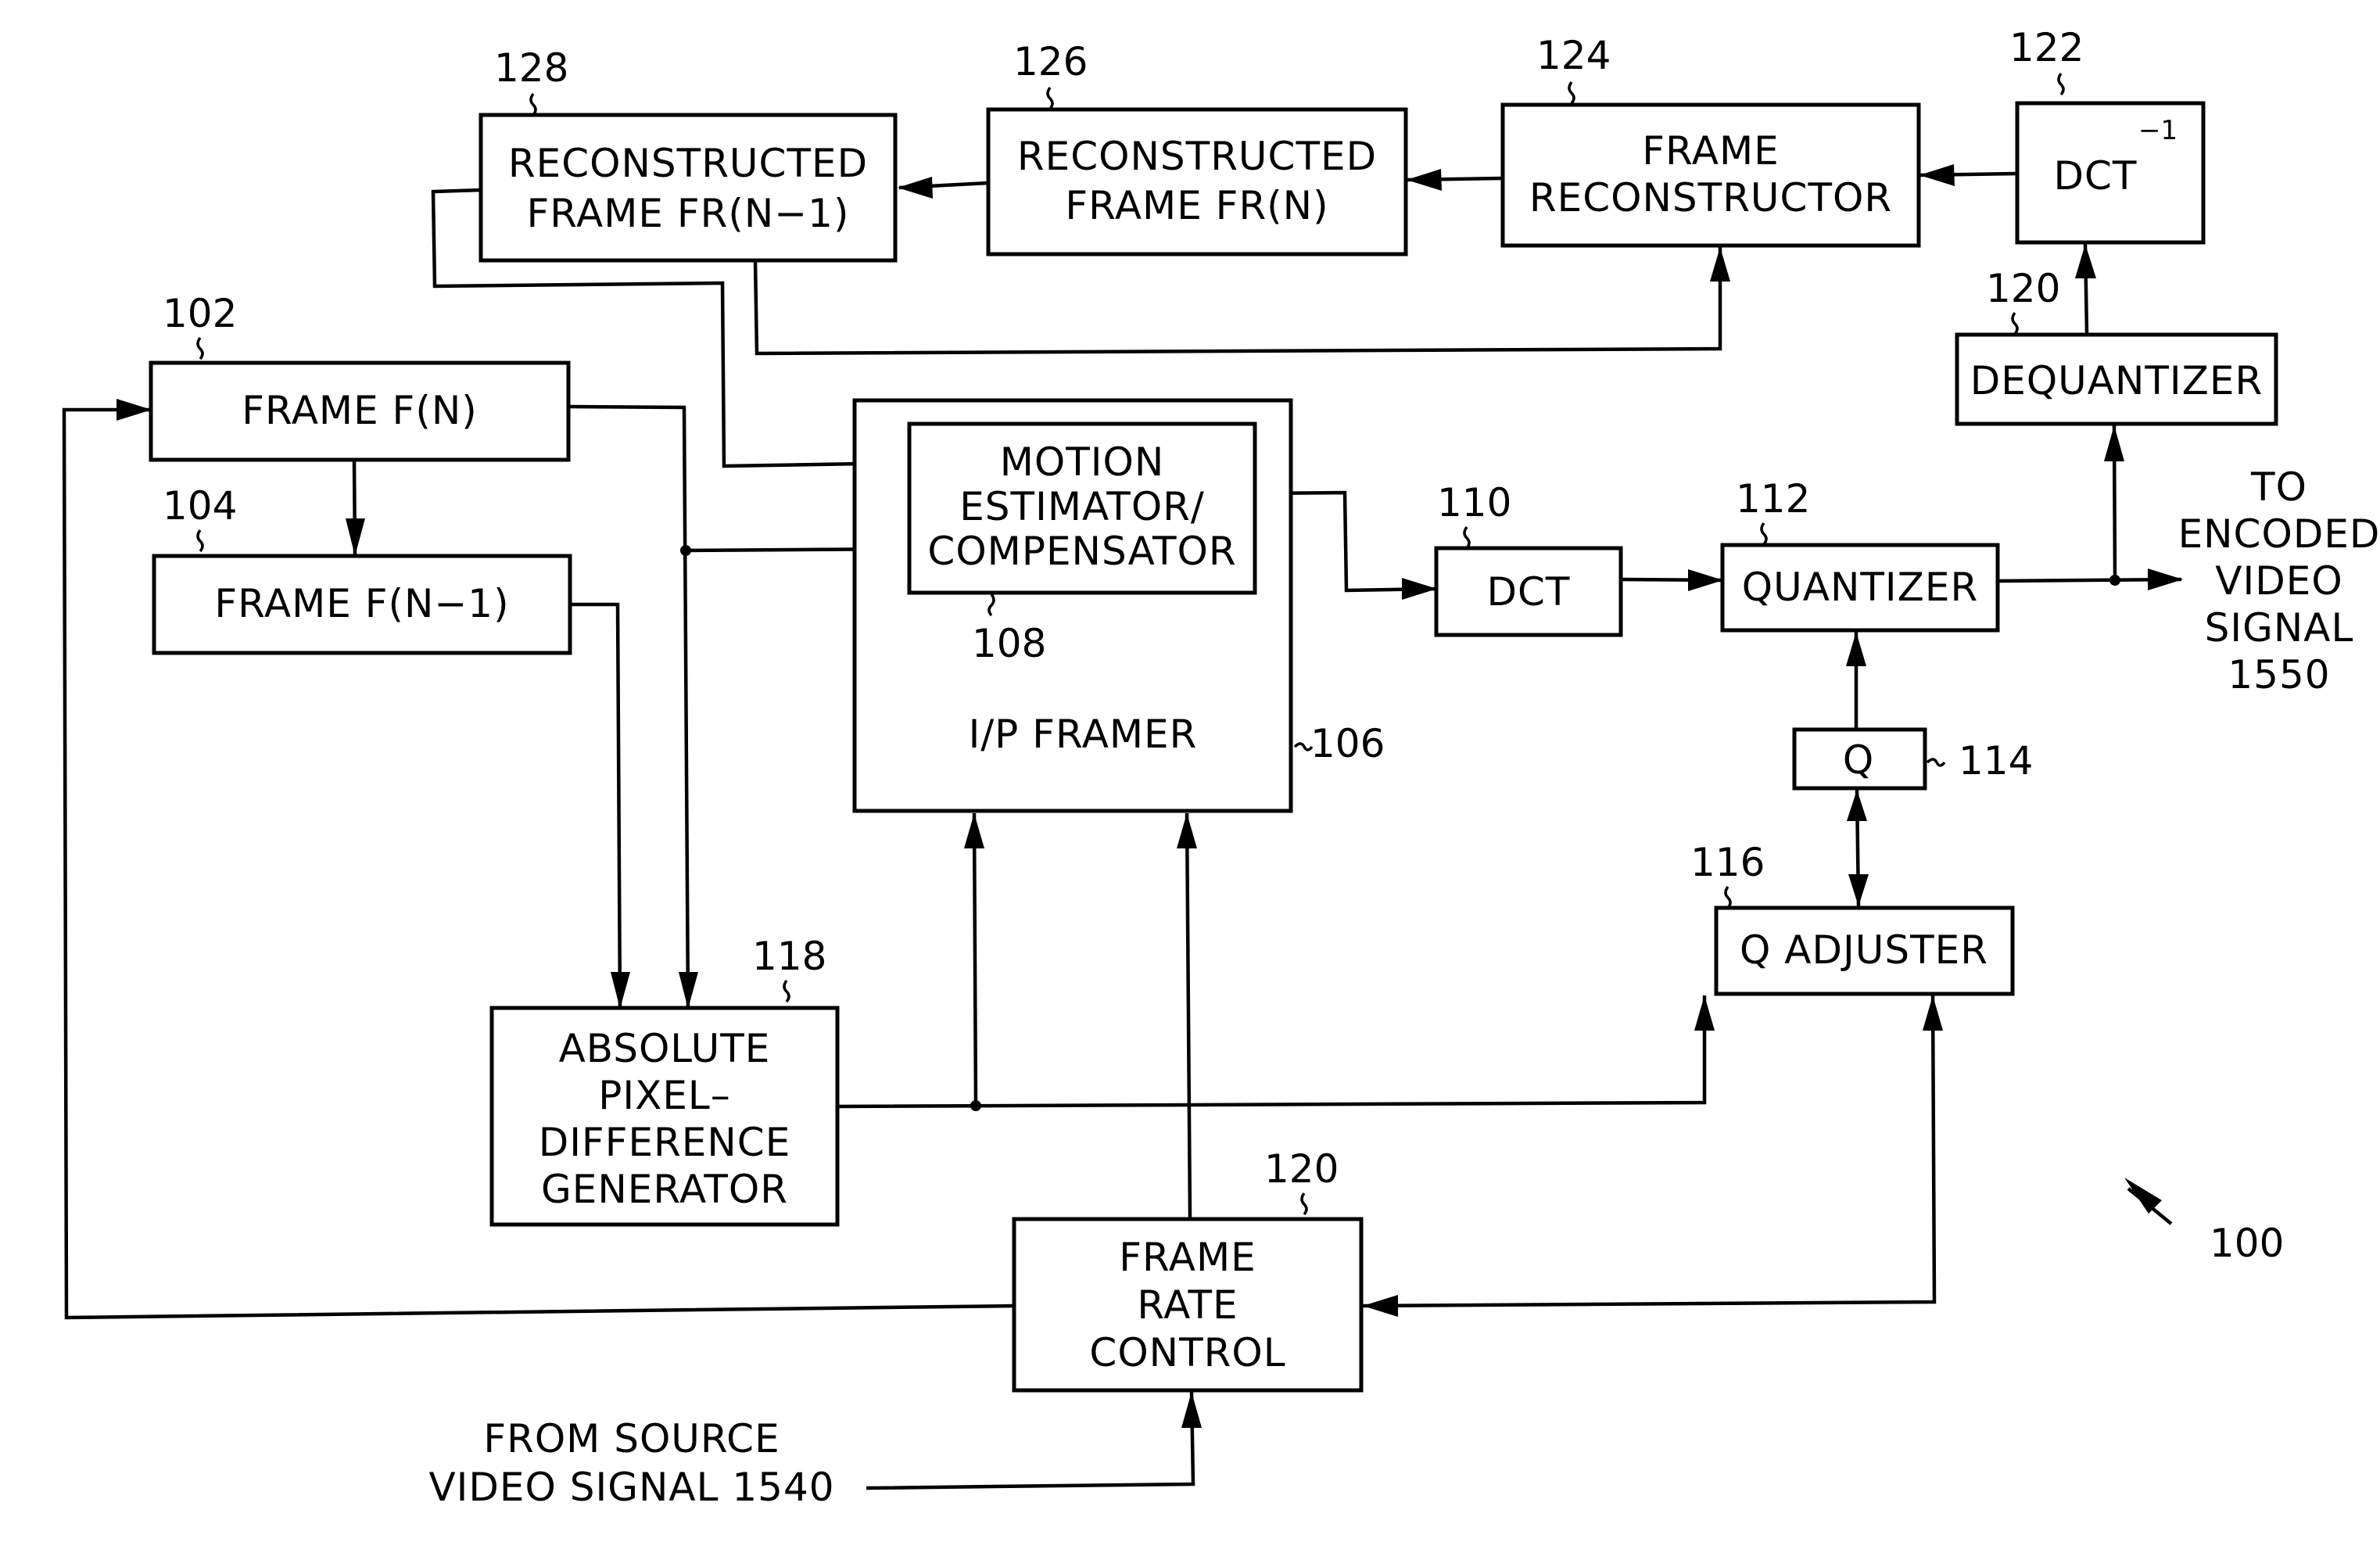 The width and height of the screenshot is (2380, 1560). What do you see at coordinates (200, 313) in the screenshot?
I see `ref-102: 102` at bounding box center [200, 313].